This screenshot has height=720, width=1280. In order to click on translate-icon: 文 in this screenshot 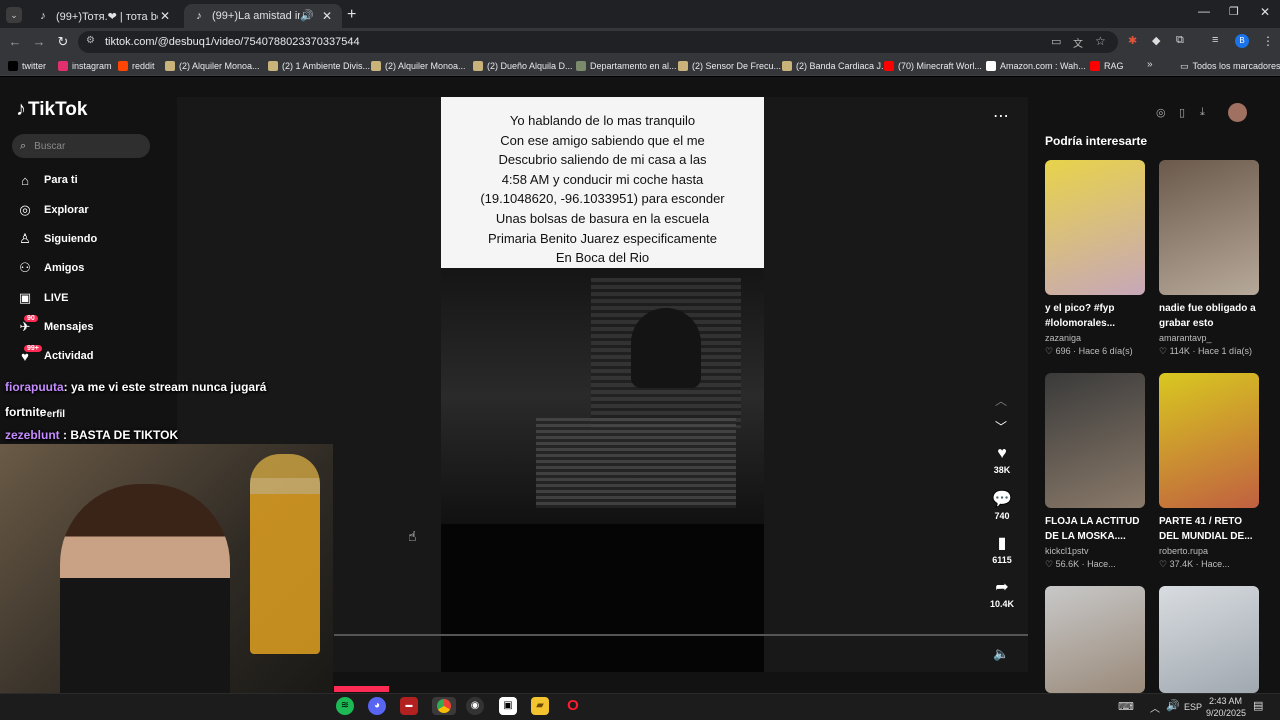, I will do `click(1078, 42)`.